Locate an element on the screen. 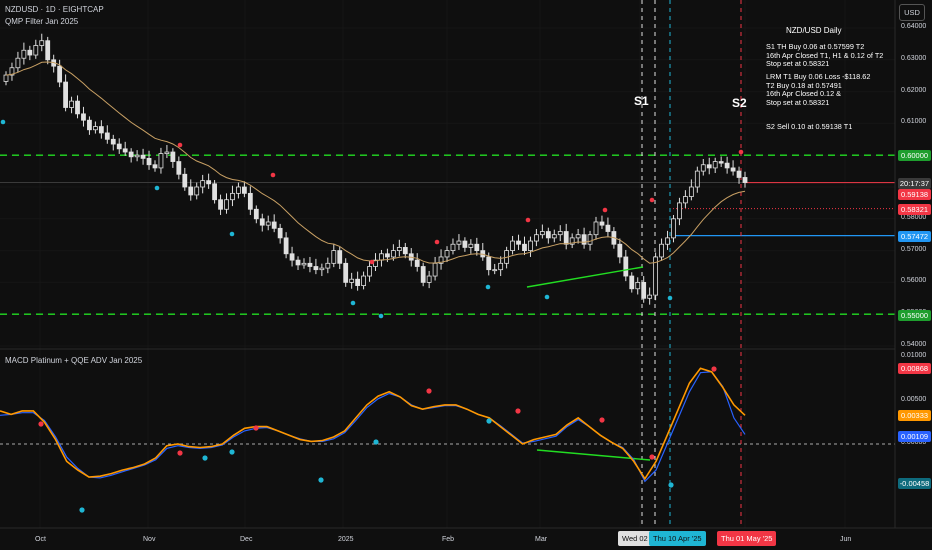  macd-indicator-title: MACD Platinum + QQE ADV Jan 2025 is located at coordinates (73, 360).